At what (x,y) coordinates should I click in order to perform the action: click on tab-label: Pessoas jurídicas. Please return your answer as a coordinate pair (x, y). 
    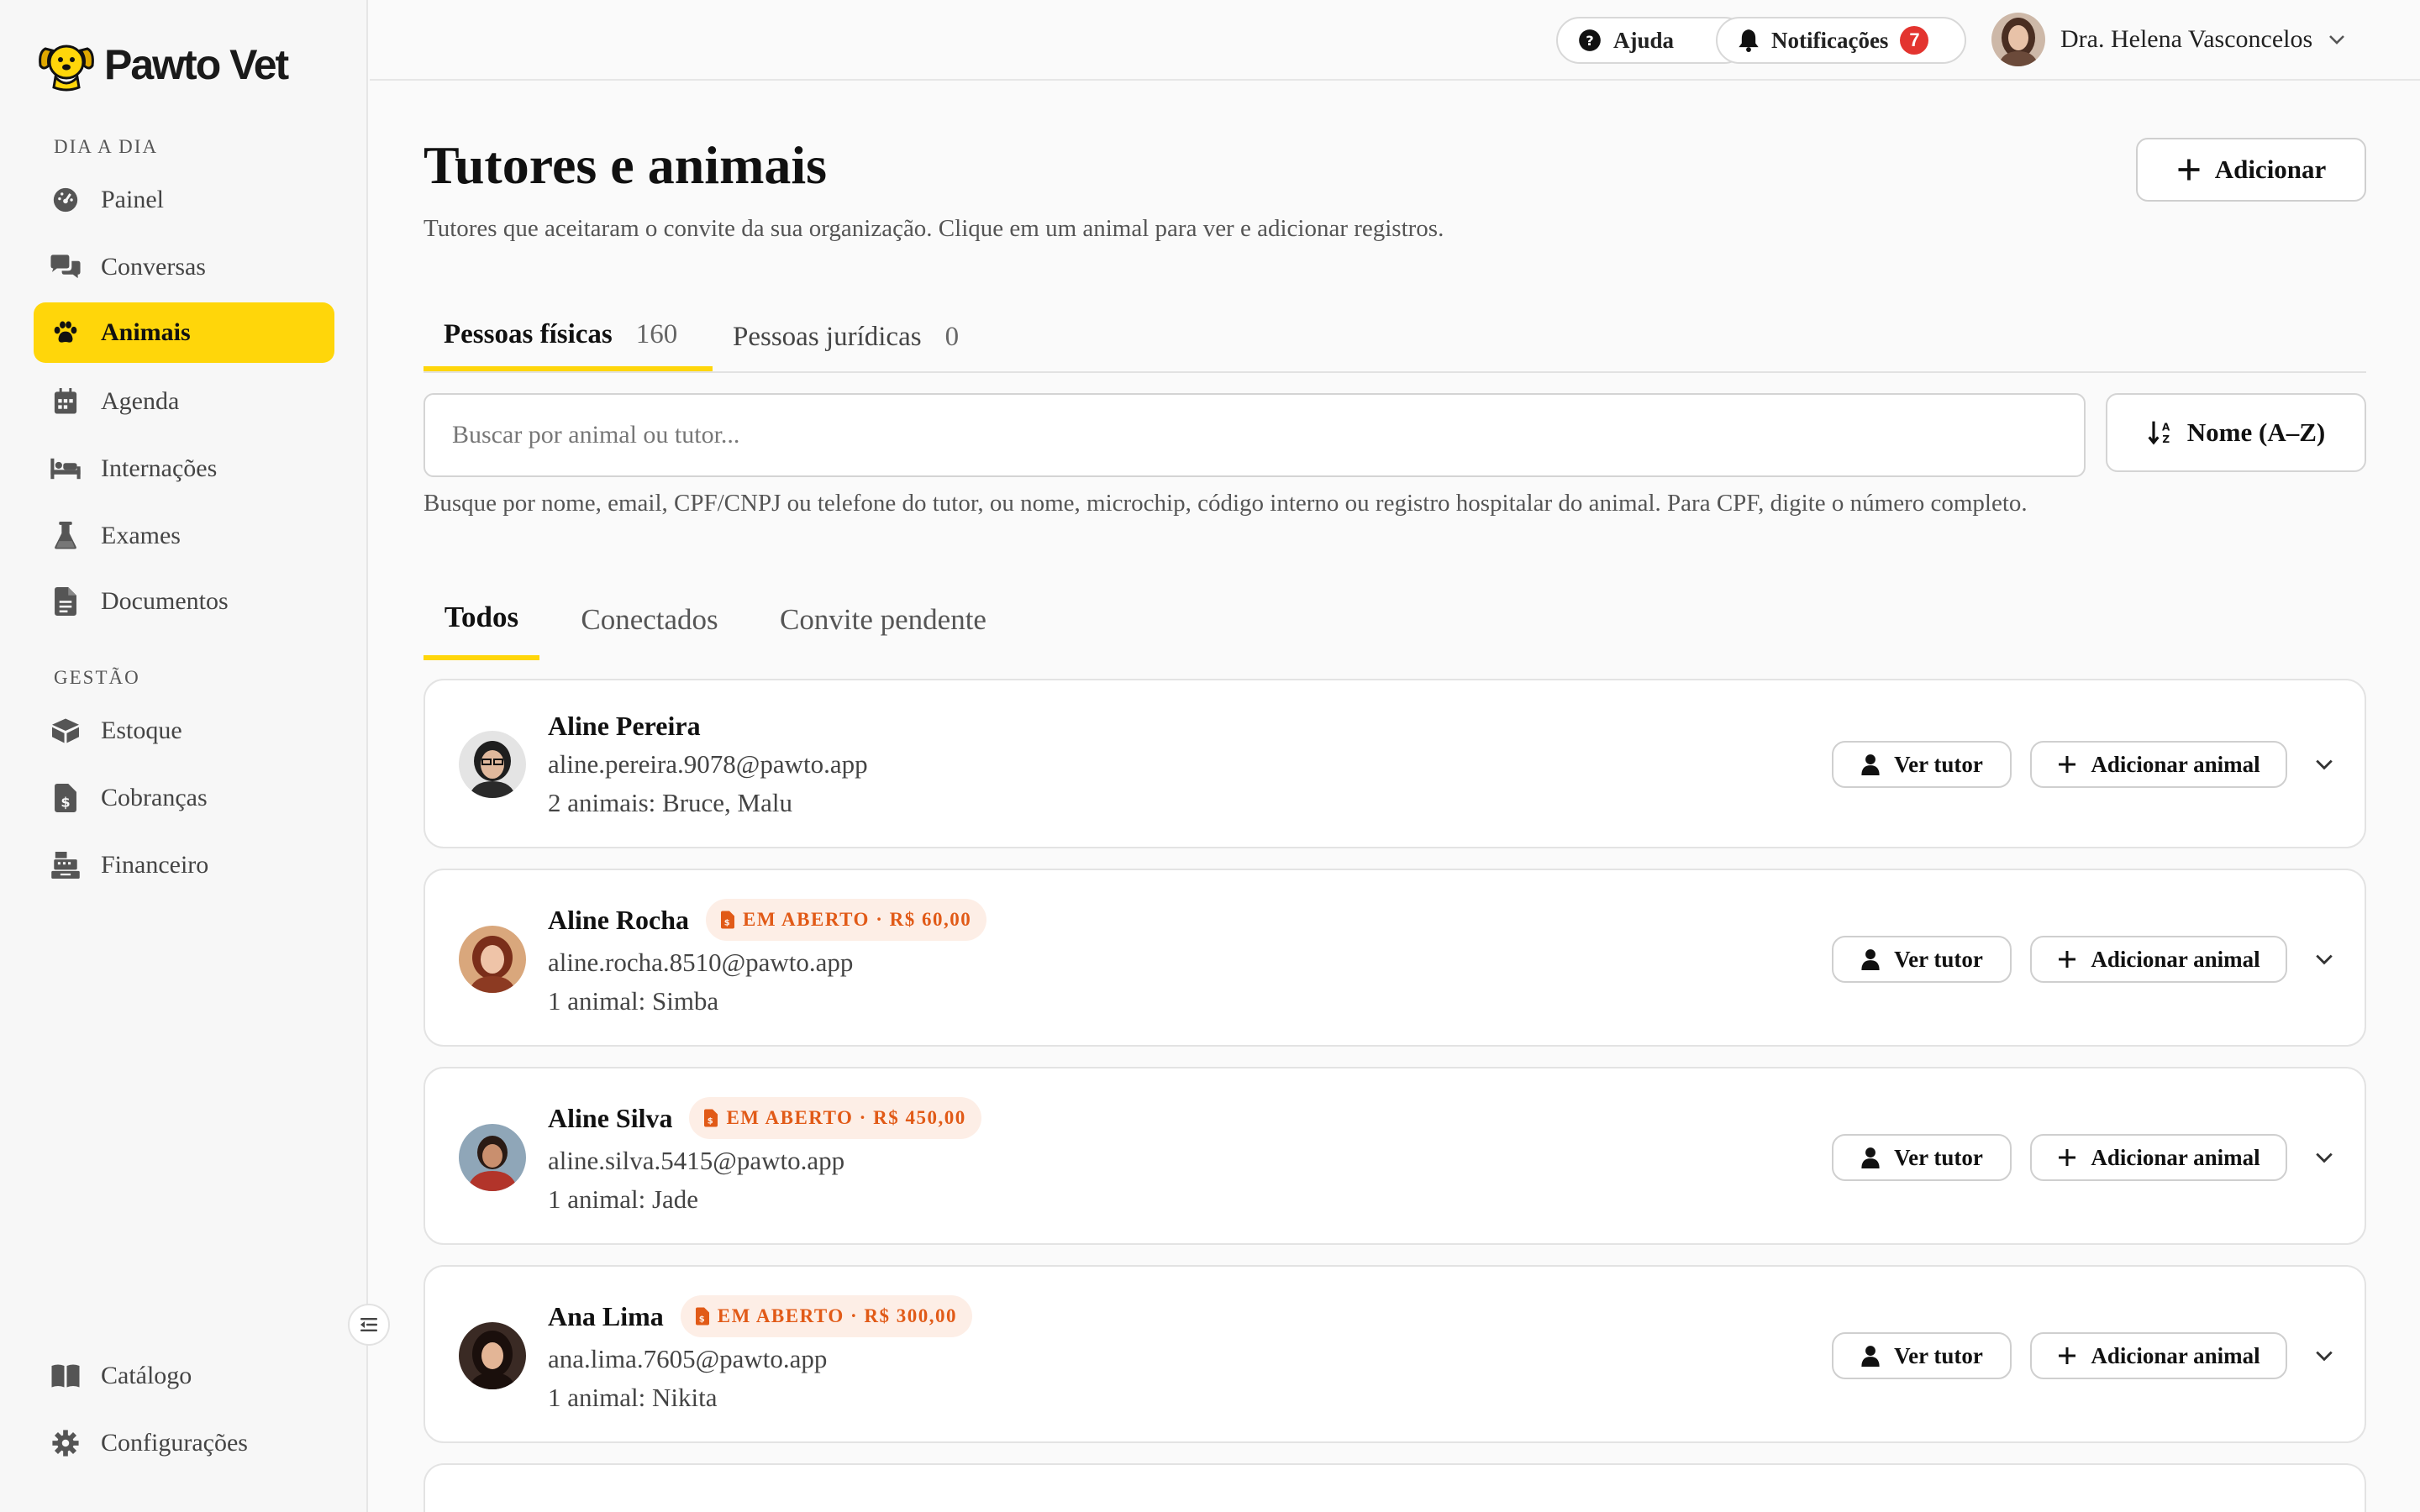
    Looking at the image, I should click on (827, 336).